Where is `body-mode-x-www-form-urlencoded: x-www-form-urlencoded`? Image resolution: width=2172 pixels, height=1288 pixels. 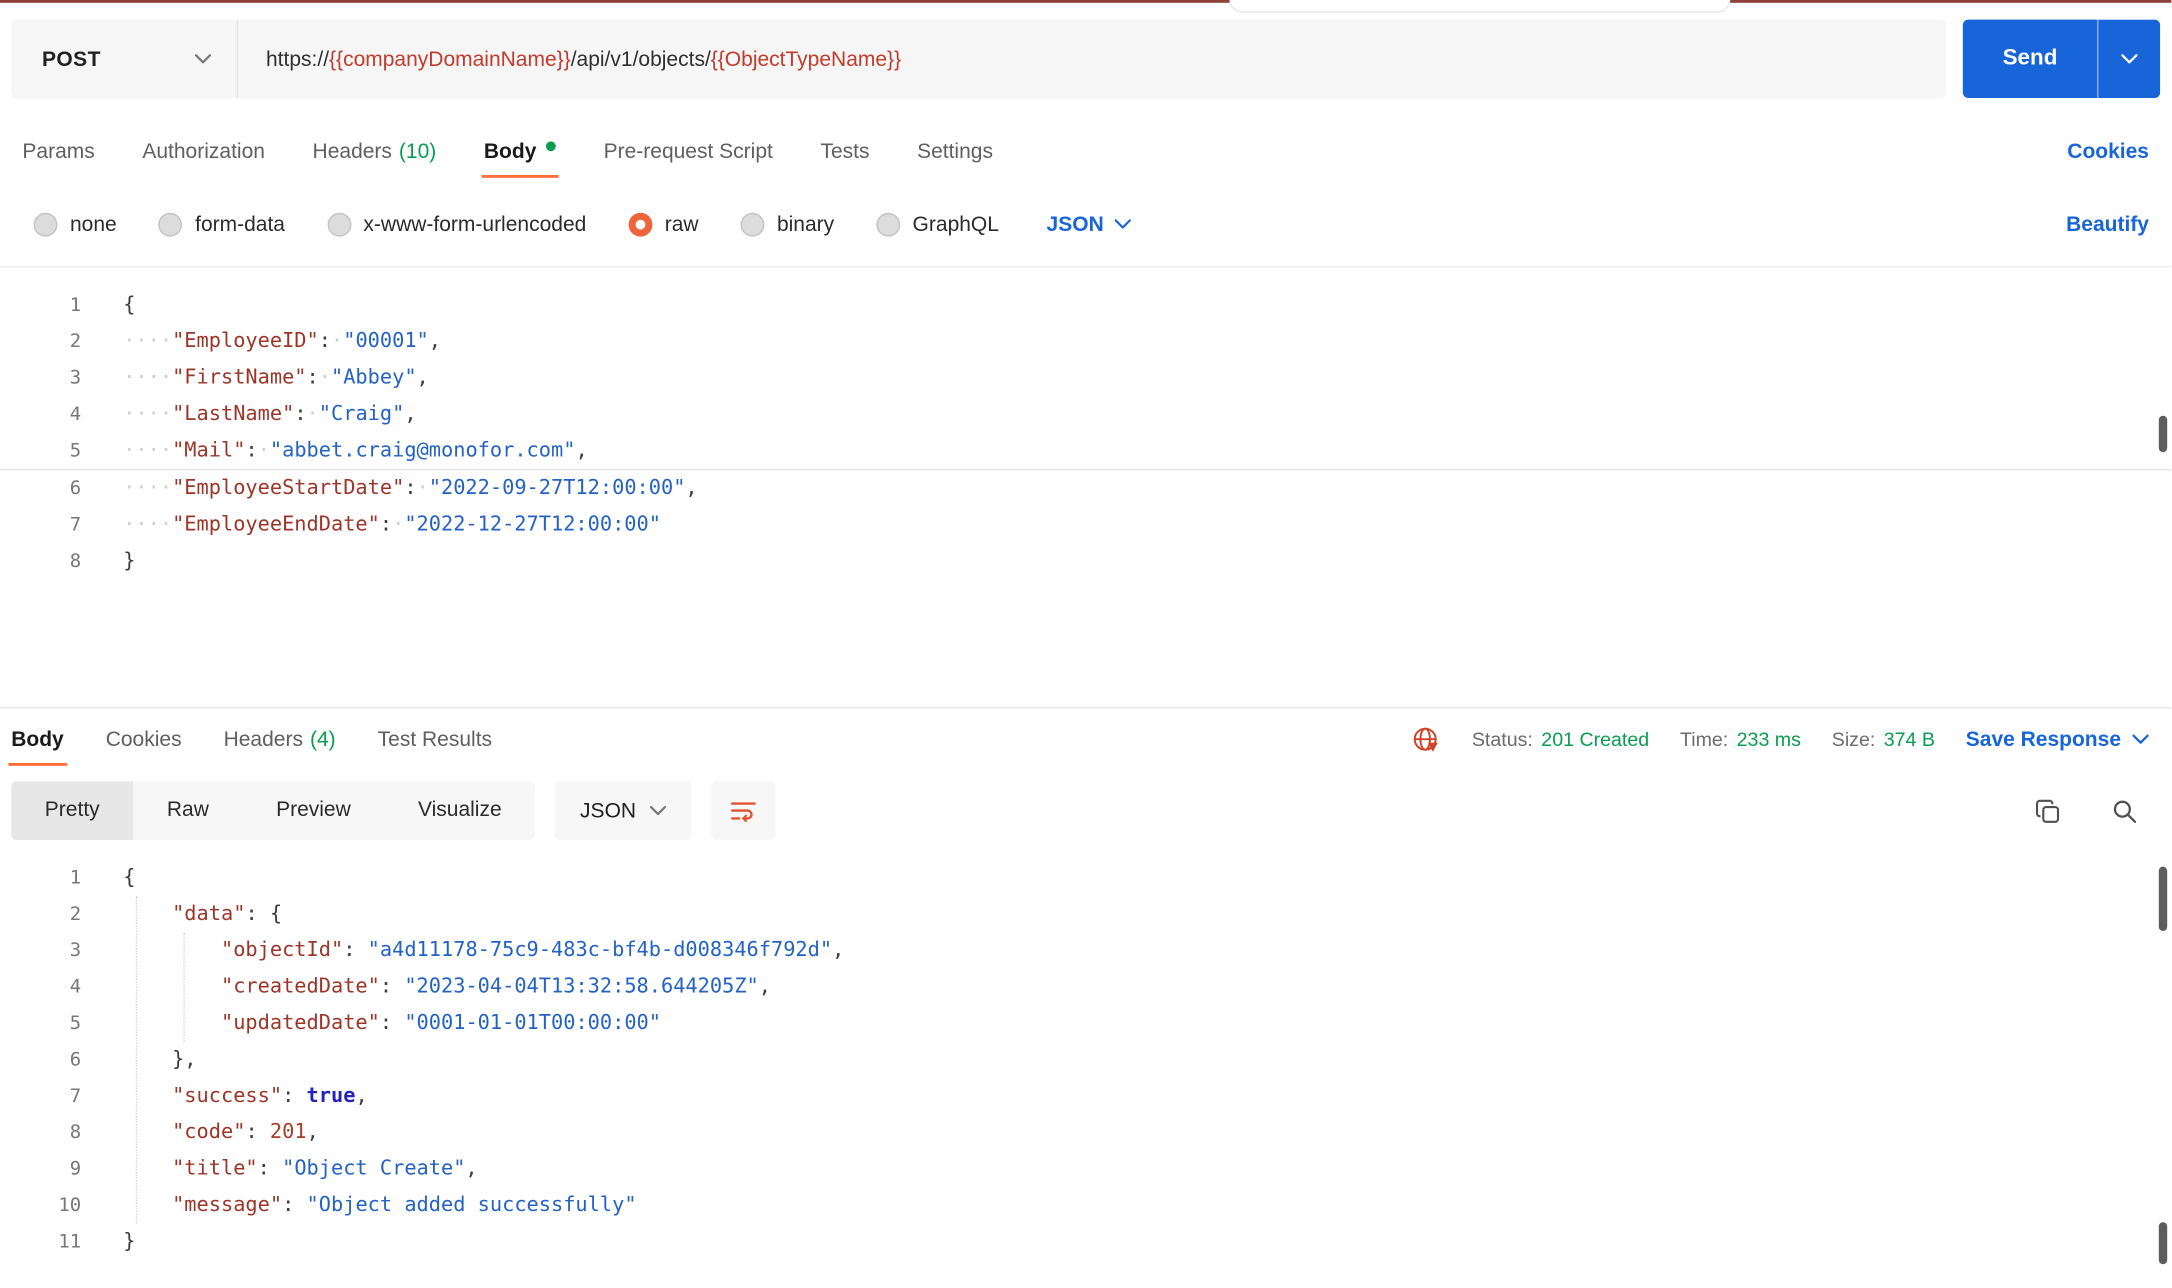
body-mode-x-www-form-urlencoded: x-www-form-urlencoded is located at coordinates (456, 224).